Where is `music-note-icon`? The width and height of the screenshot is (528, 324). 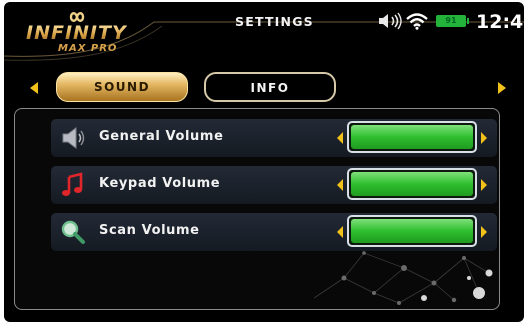
music-note-icon is located at coordinates (72, 184).